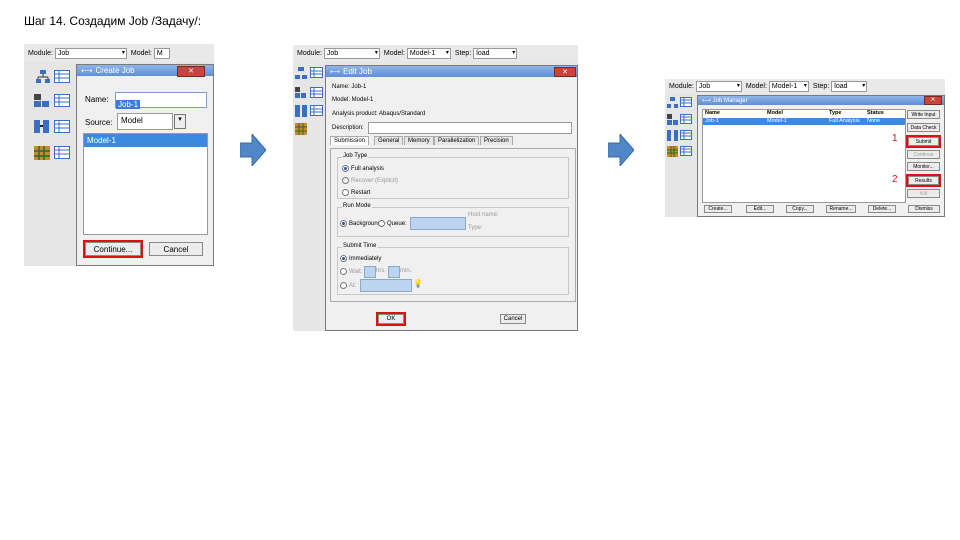 Image resolution: width=960 pixels, height=540 pixels. I want to click on tab-general: General, so click(389, 140).